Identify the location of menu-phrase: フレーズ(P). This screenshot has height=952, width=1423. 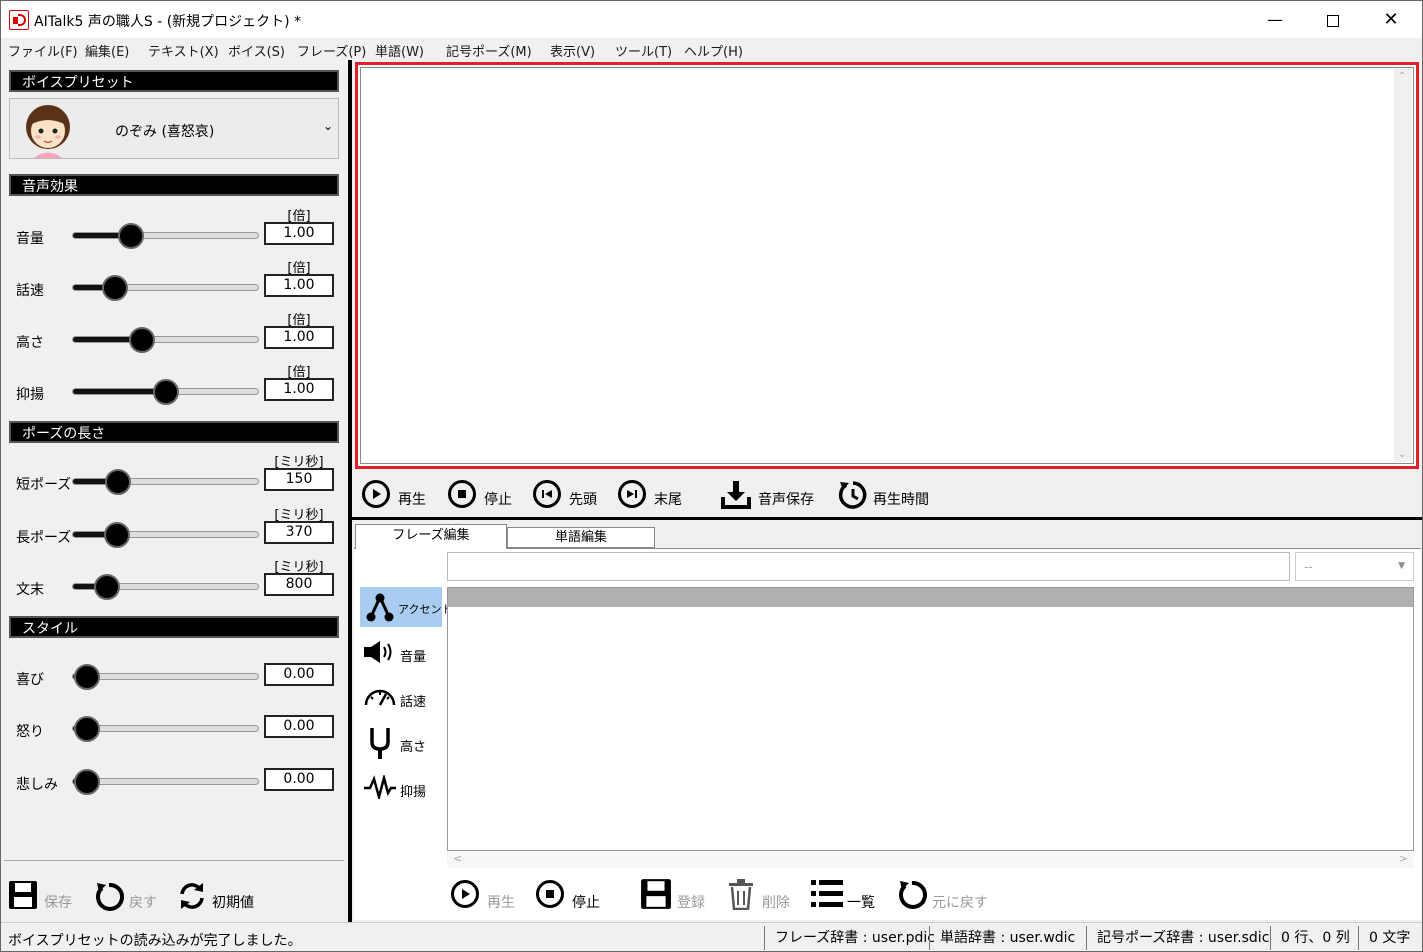
(331, 50).